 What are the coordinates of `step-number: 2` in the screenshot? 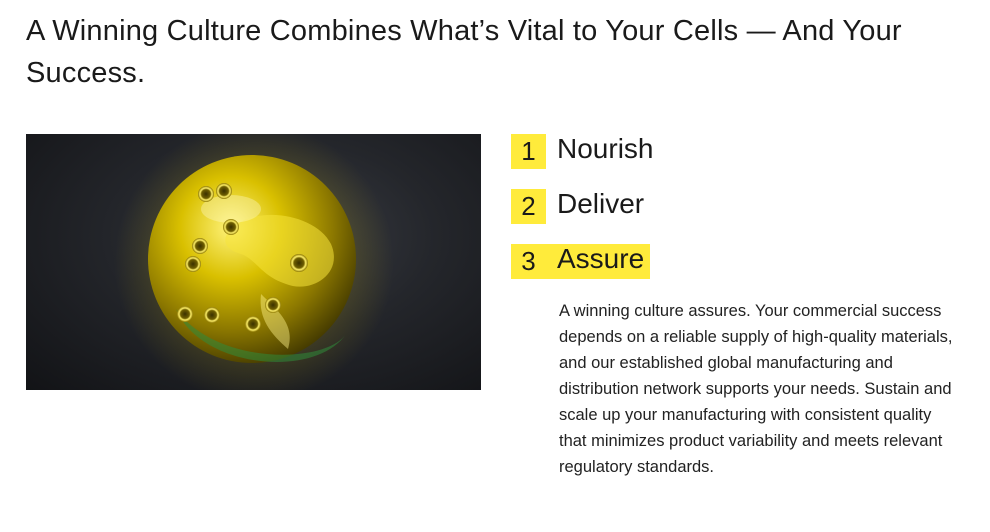 It's located at (528, 206).